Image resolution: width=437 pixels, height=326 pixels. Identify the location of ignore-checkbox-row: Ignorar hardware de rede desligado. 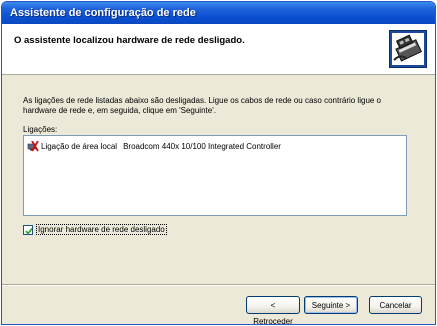
(95, 229).